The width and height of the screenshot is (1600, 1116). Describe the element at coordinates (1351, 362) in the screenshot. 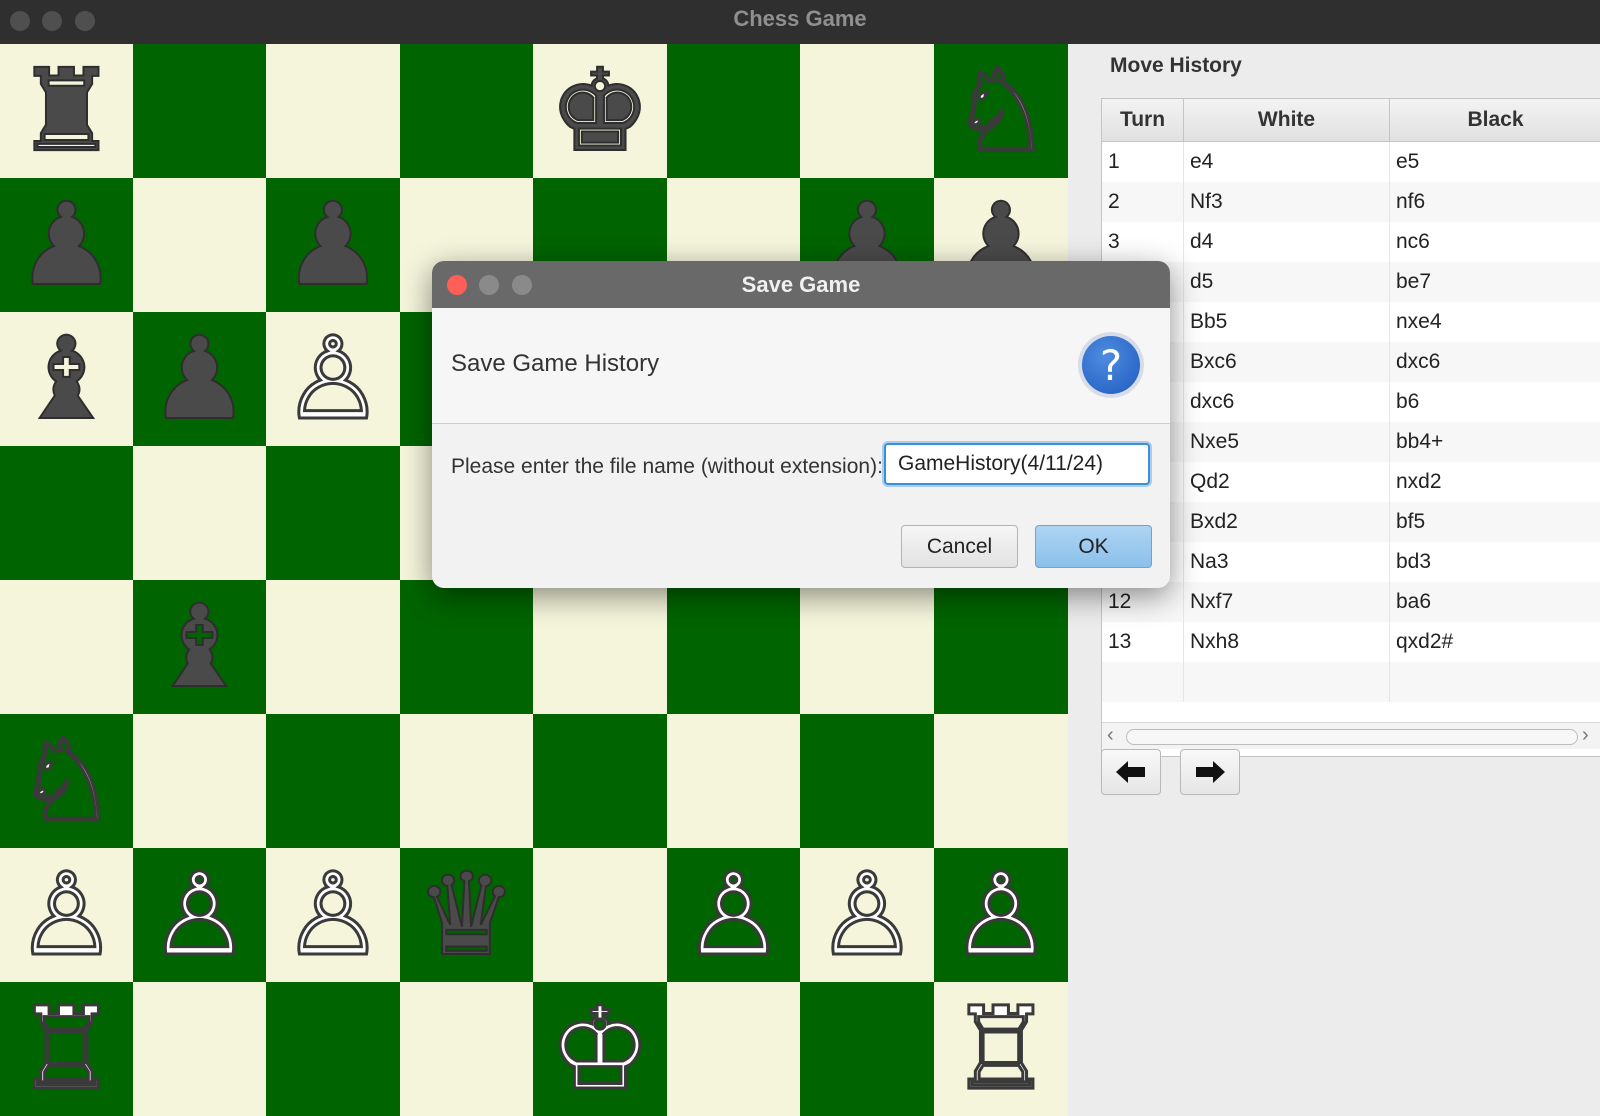

I see `table-row: 6Bxc6dxc6` at that location.